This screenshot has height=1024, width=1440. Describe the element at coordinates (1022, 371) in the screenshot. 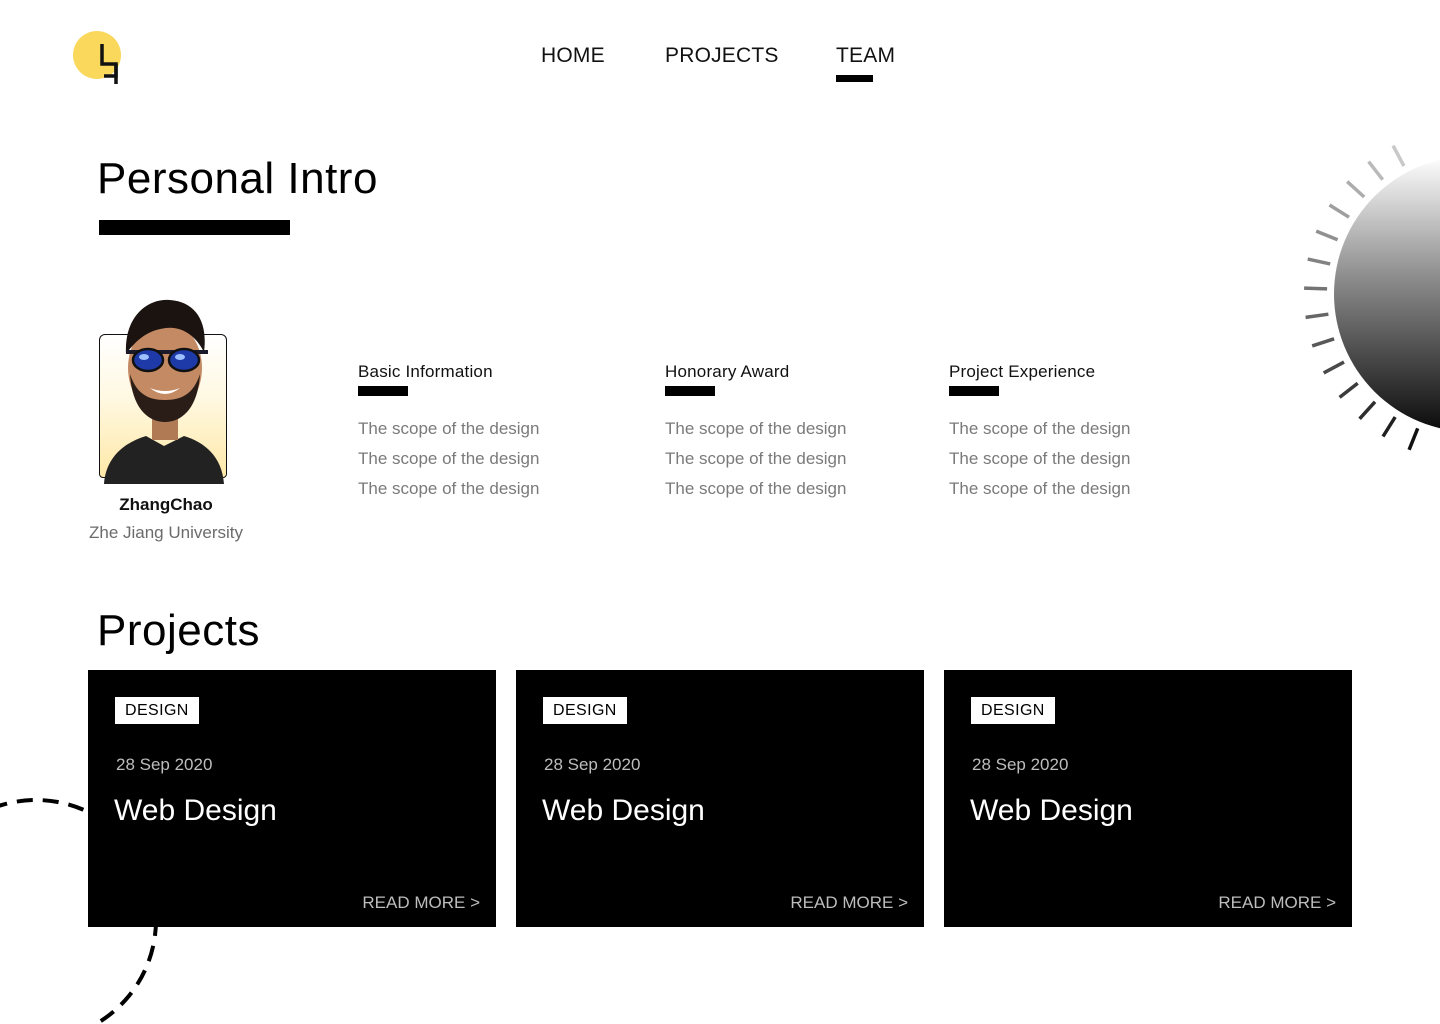

I see `column-title: Project Experience` at that location.